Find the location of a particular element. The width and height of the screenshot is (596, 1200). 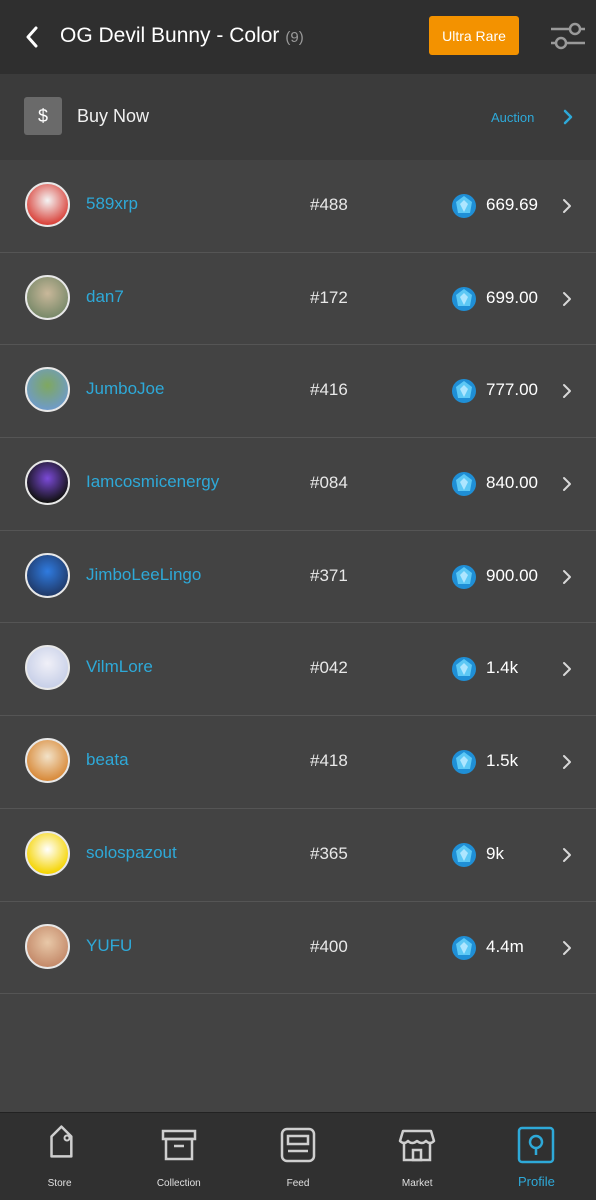

listing-price: 900.00 is located at coordinates (512, 575).